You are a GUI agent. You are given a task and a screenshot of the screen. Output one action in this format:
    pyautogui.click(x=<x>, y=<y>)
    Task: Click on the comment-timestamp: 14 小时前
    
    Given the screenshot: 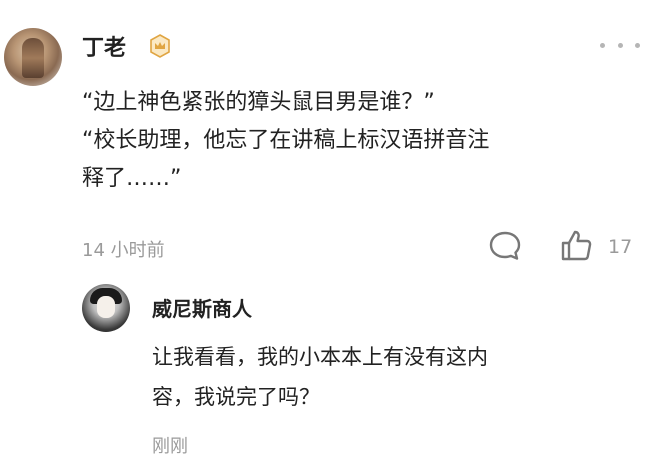 What is the action you would take?
    pyautogui.click(x=123, y=250)
    